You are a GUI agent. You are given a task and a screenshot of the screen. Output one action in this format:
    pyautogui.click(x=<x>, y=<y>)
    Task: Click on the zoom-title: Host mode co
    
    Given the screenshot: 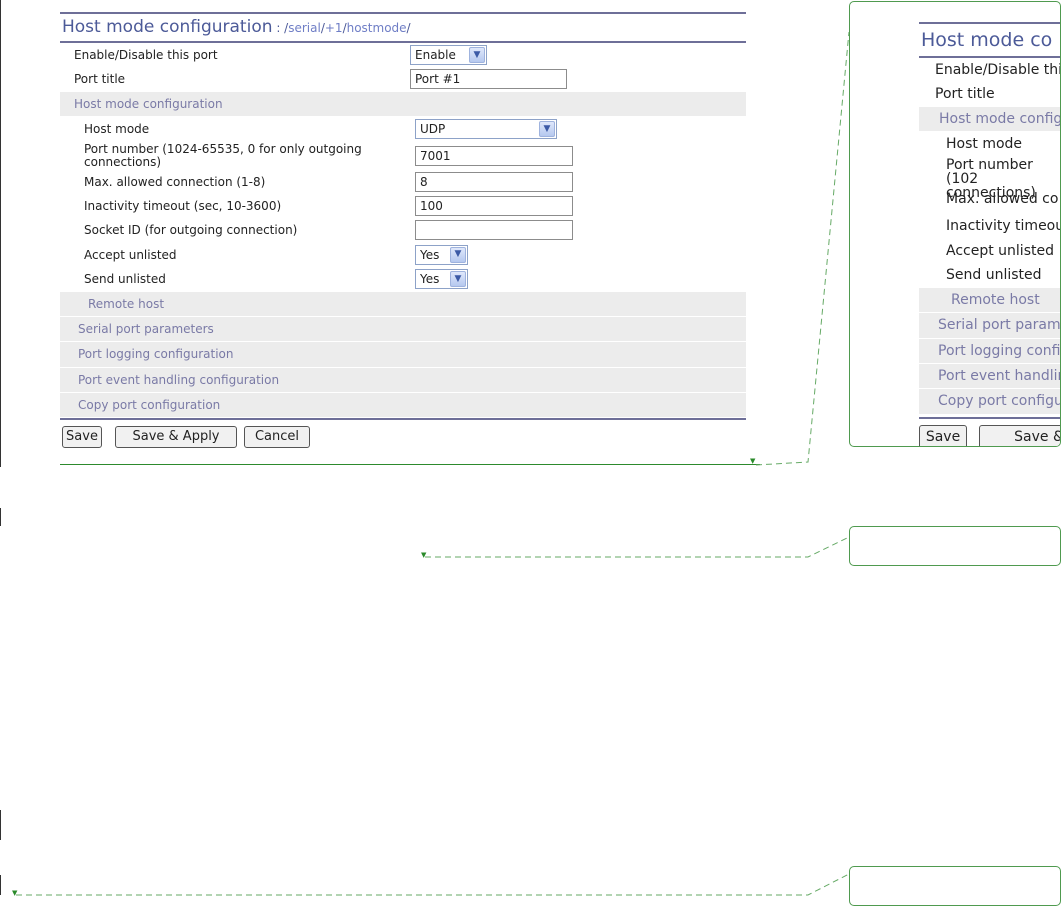 What is the action you would take?
    pyautogui.click(x=989, y=40)
    